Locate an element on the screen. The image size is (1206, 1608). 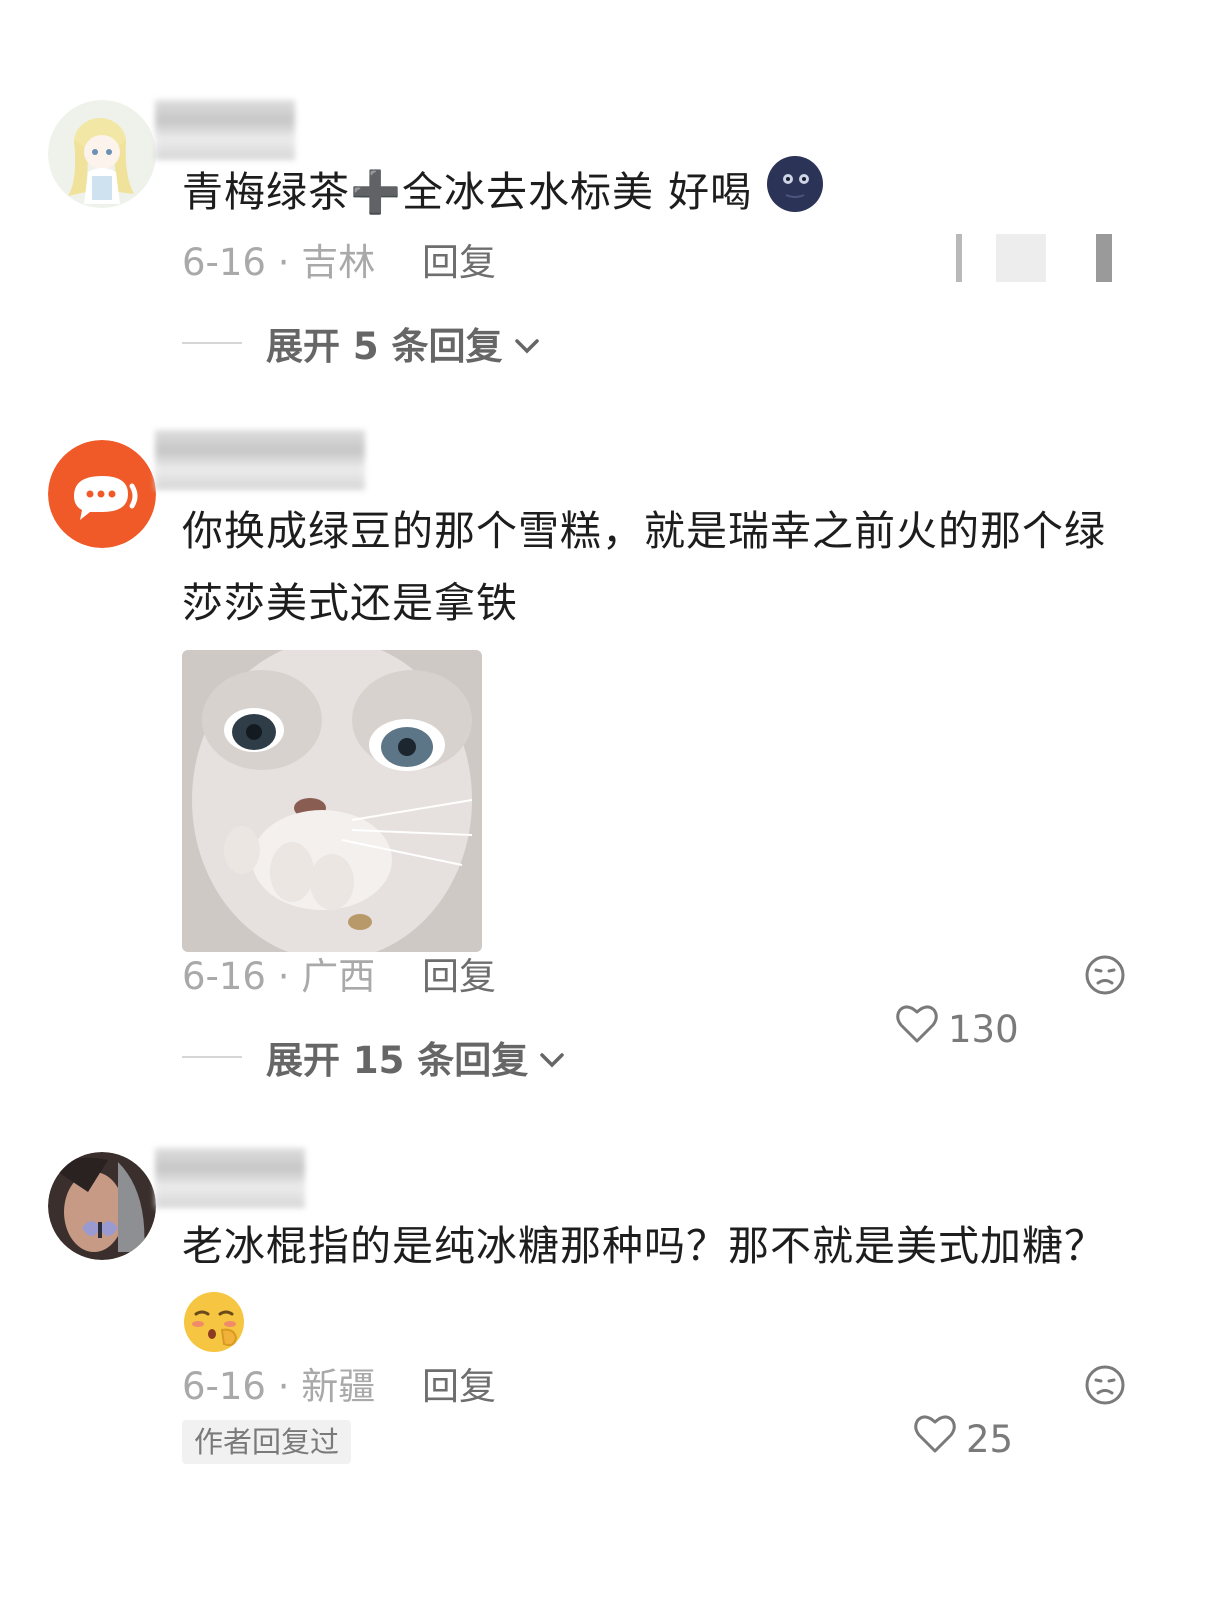
expand-replies-button: 展开 15 条回复 is located at coordinates (374, 1057).